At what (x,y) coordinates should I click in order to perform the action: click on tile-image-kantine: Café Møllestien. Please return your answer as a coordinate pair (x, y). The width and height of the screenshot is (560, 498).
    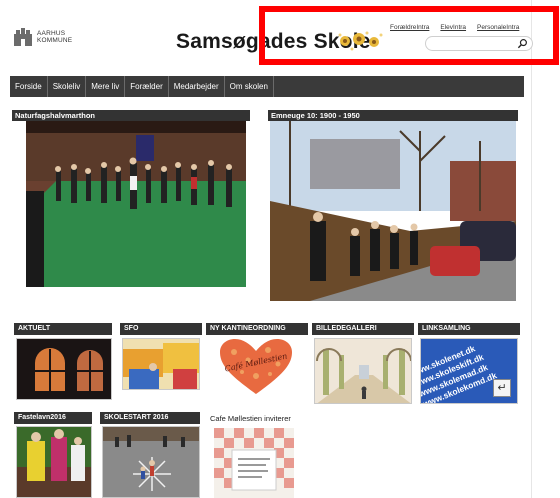
    Looking at the image, I should click on (256, 367).